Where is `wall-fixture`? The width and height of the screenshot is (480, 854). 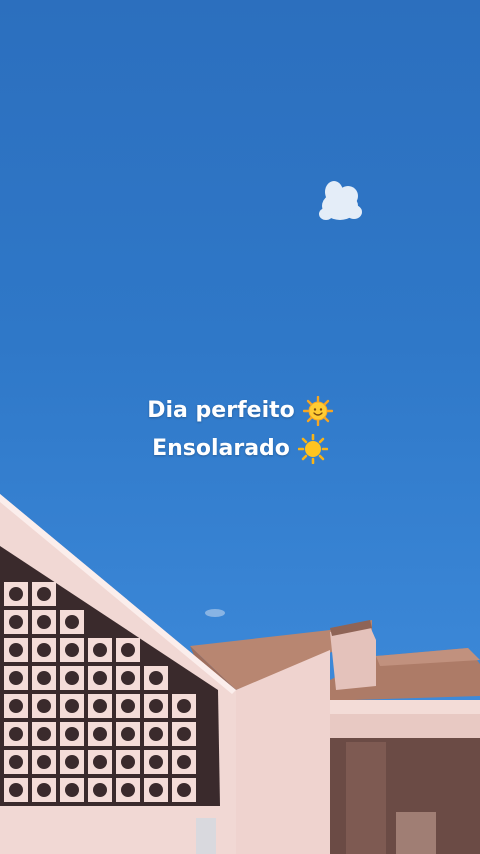 wall-fixture is located at coordinates (206, 836).